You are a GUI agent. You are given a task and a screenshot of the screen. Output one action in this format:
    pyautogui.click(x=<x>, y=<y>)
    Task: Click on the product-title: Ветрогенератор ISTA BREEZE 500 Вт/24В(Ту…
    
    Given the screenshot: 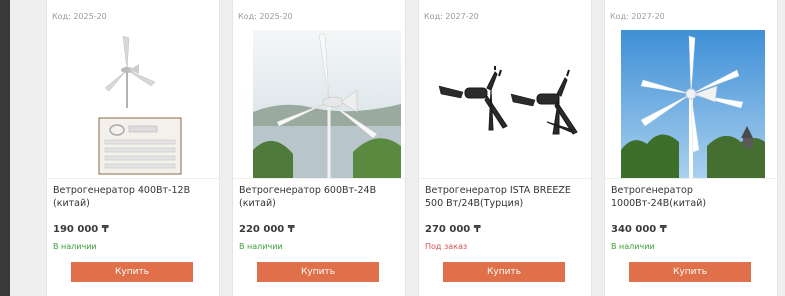 What is the action you would take?
    pyautogui.click(x=505, y=197)
    